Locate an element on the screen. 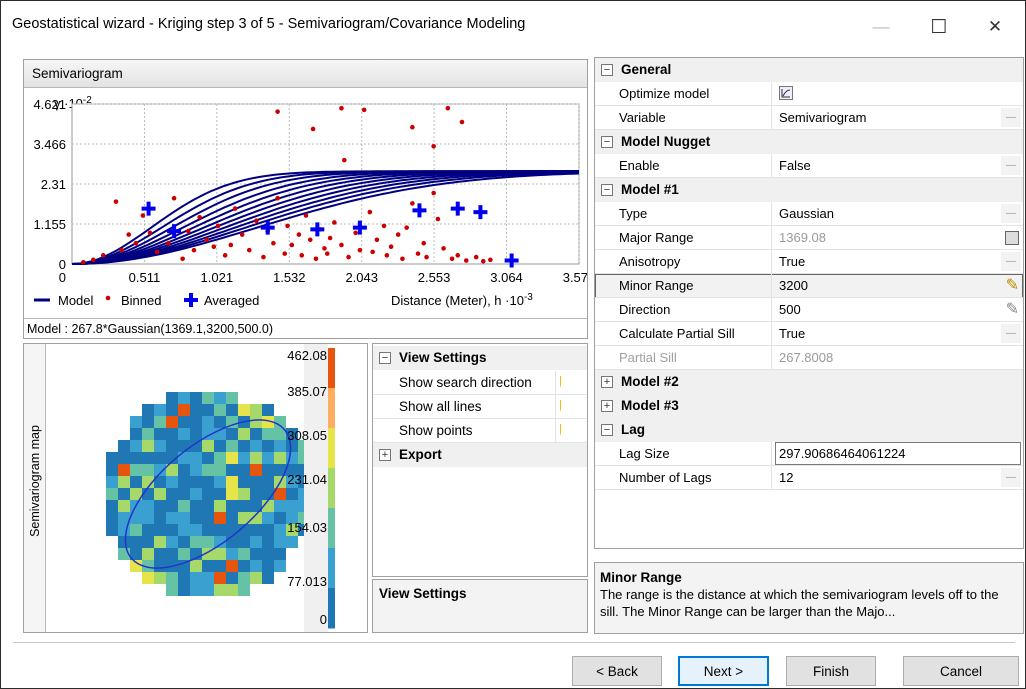 This screenshot has width=1026, height=689. property-value: 3200 is located at coordinates (793, 285).